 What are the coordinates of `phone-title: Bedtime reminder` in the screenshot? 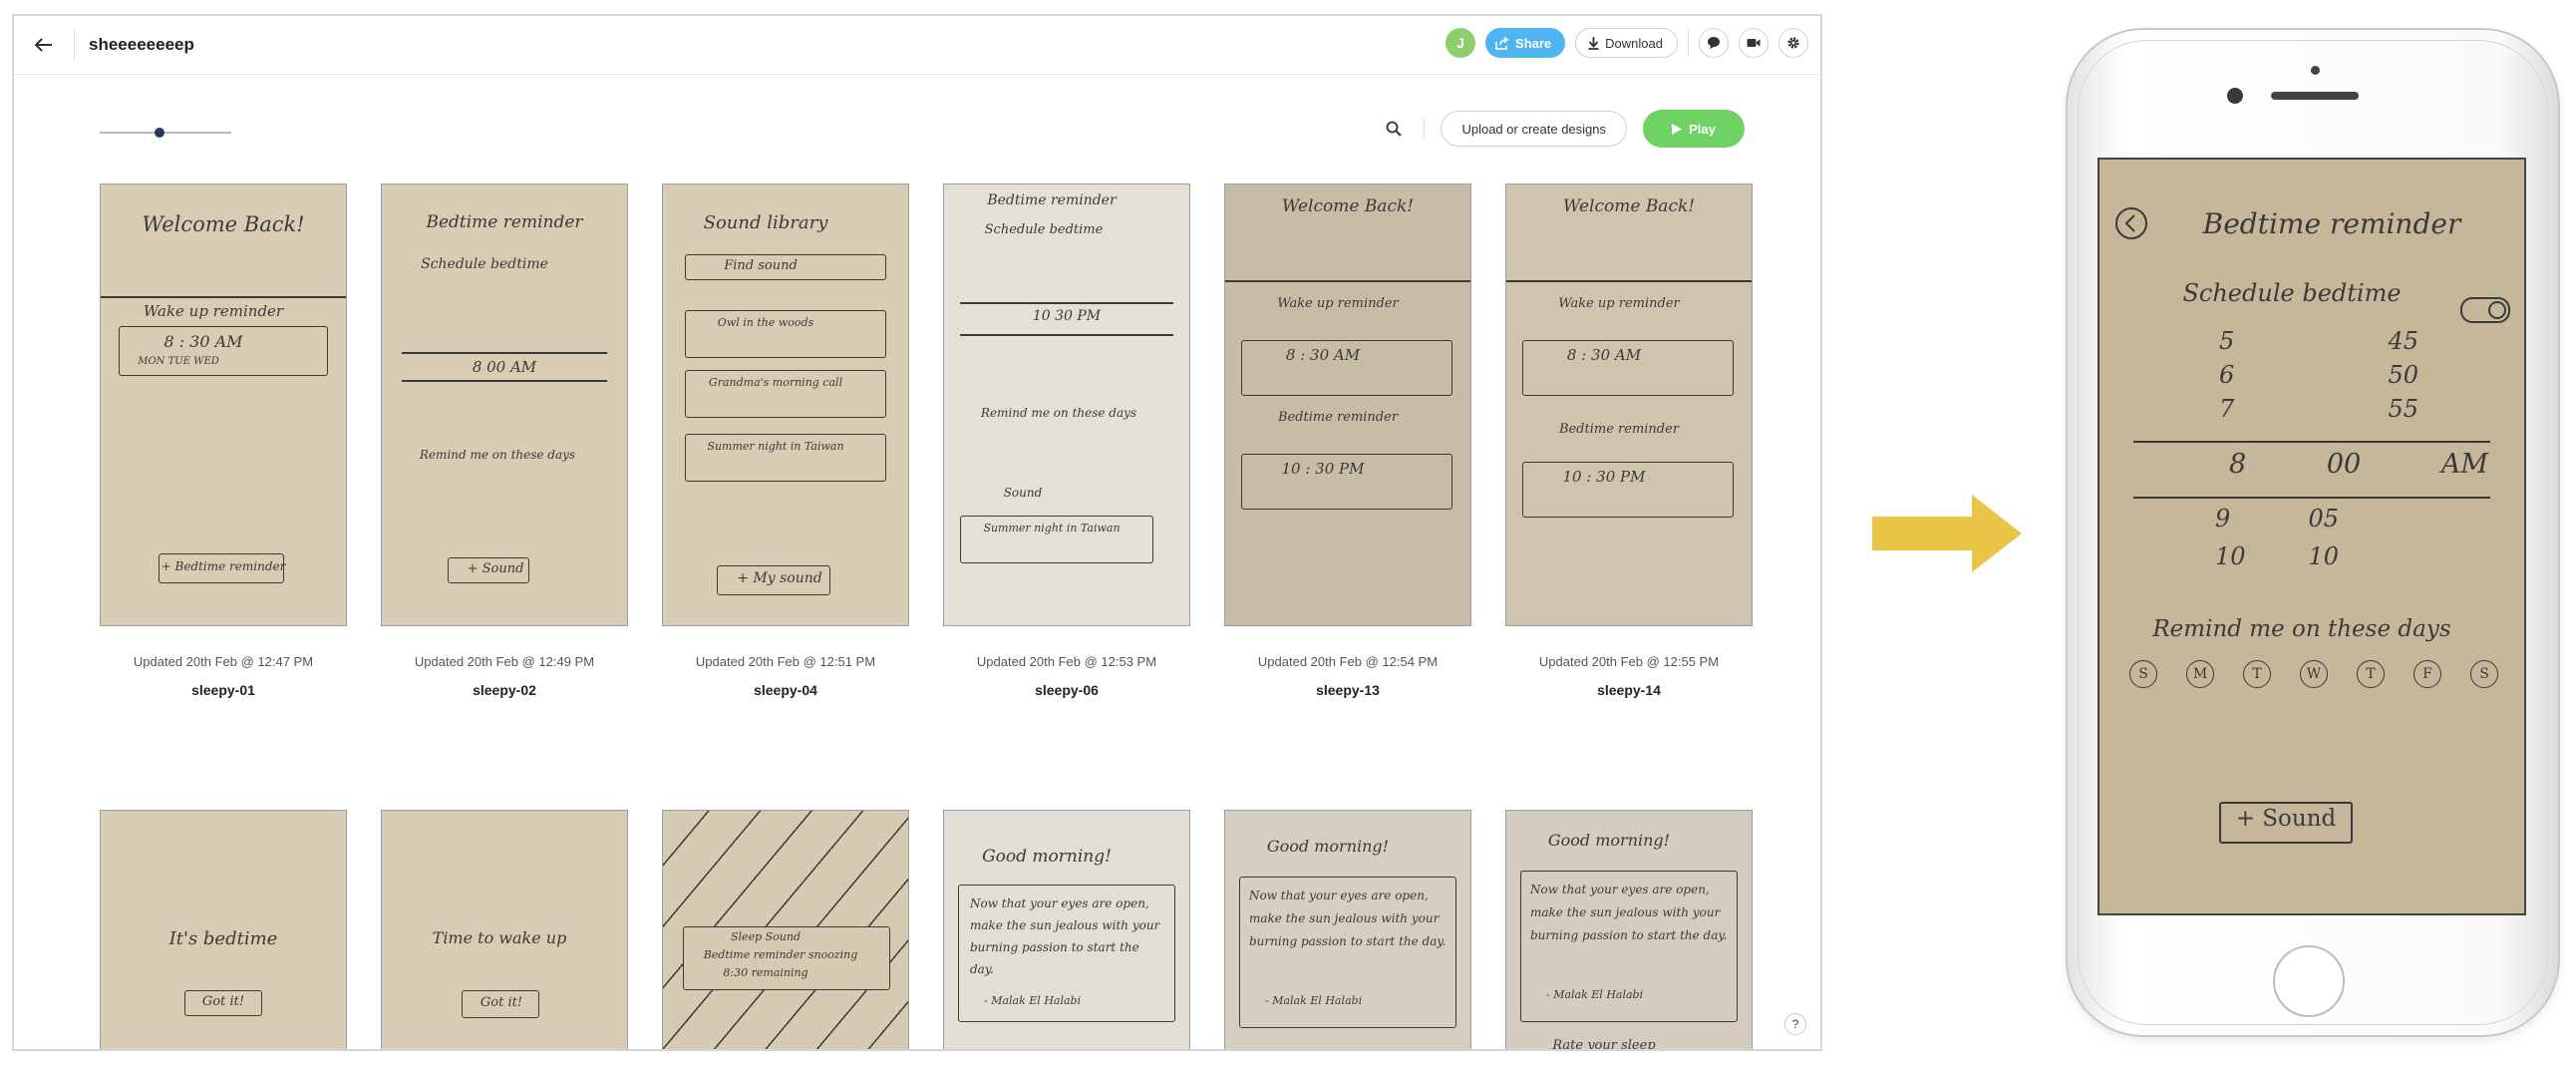 It's located at (2331, 223).